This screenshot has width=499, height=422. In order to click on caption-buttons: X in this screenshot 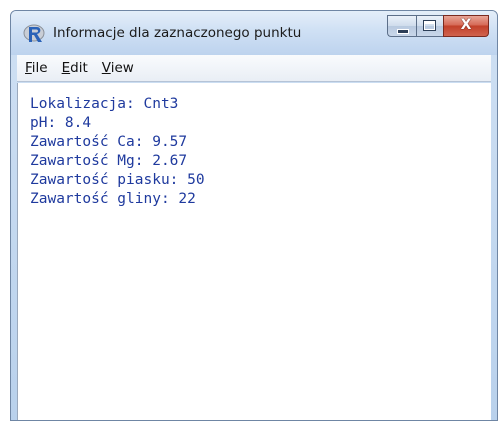, I will do `click(438, 26)`.